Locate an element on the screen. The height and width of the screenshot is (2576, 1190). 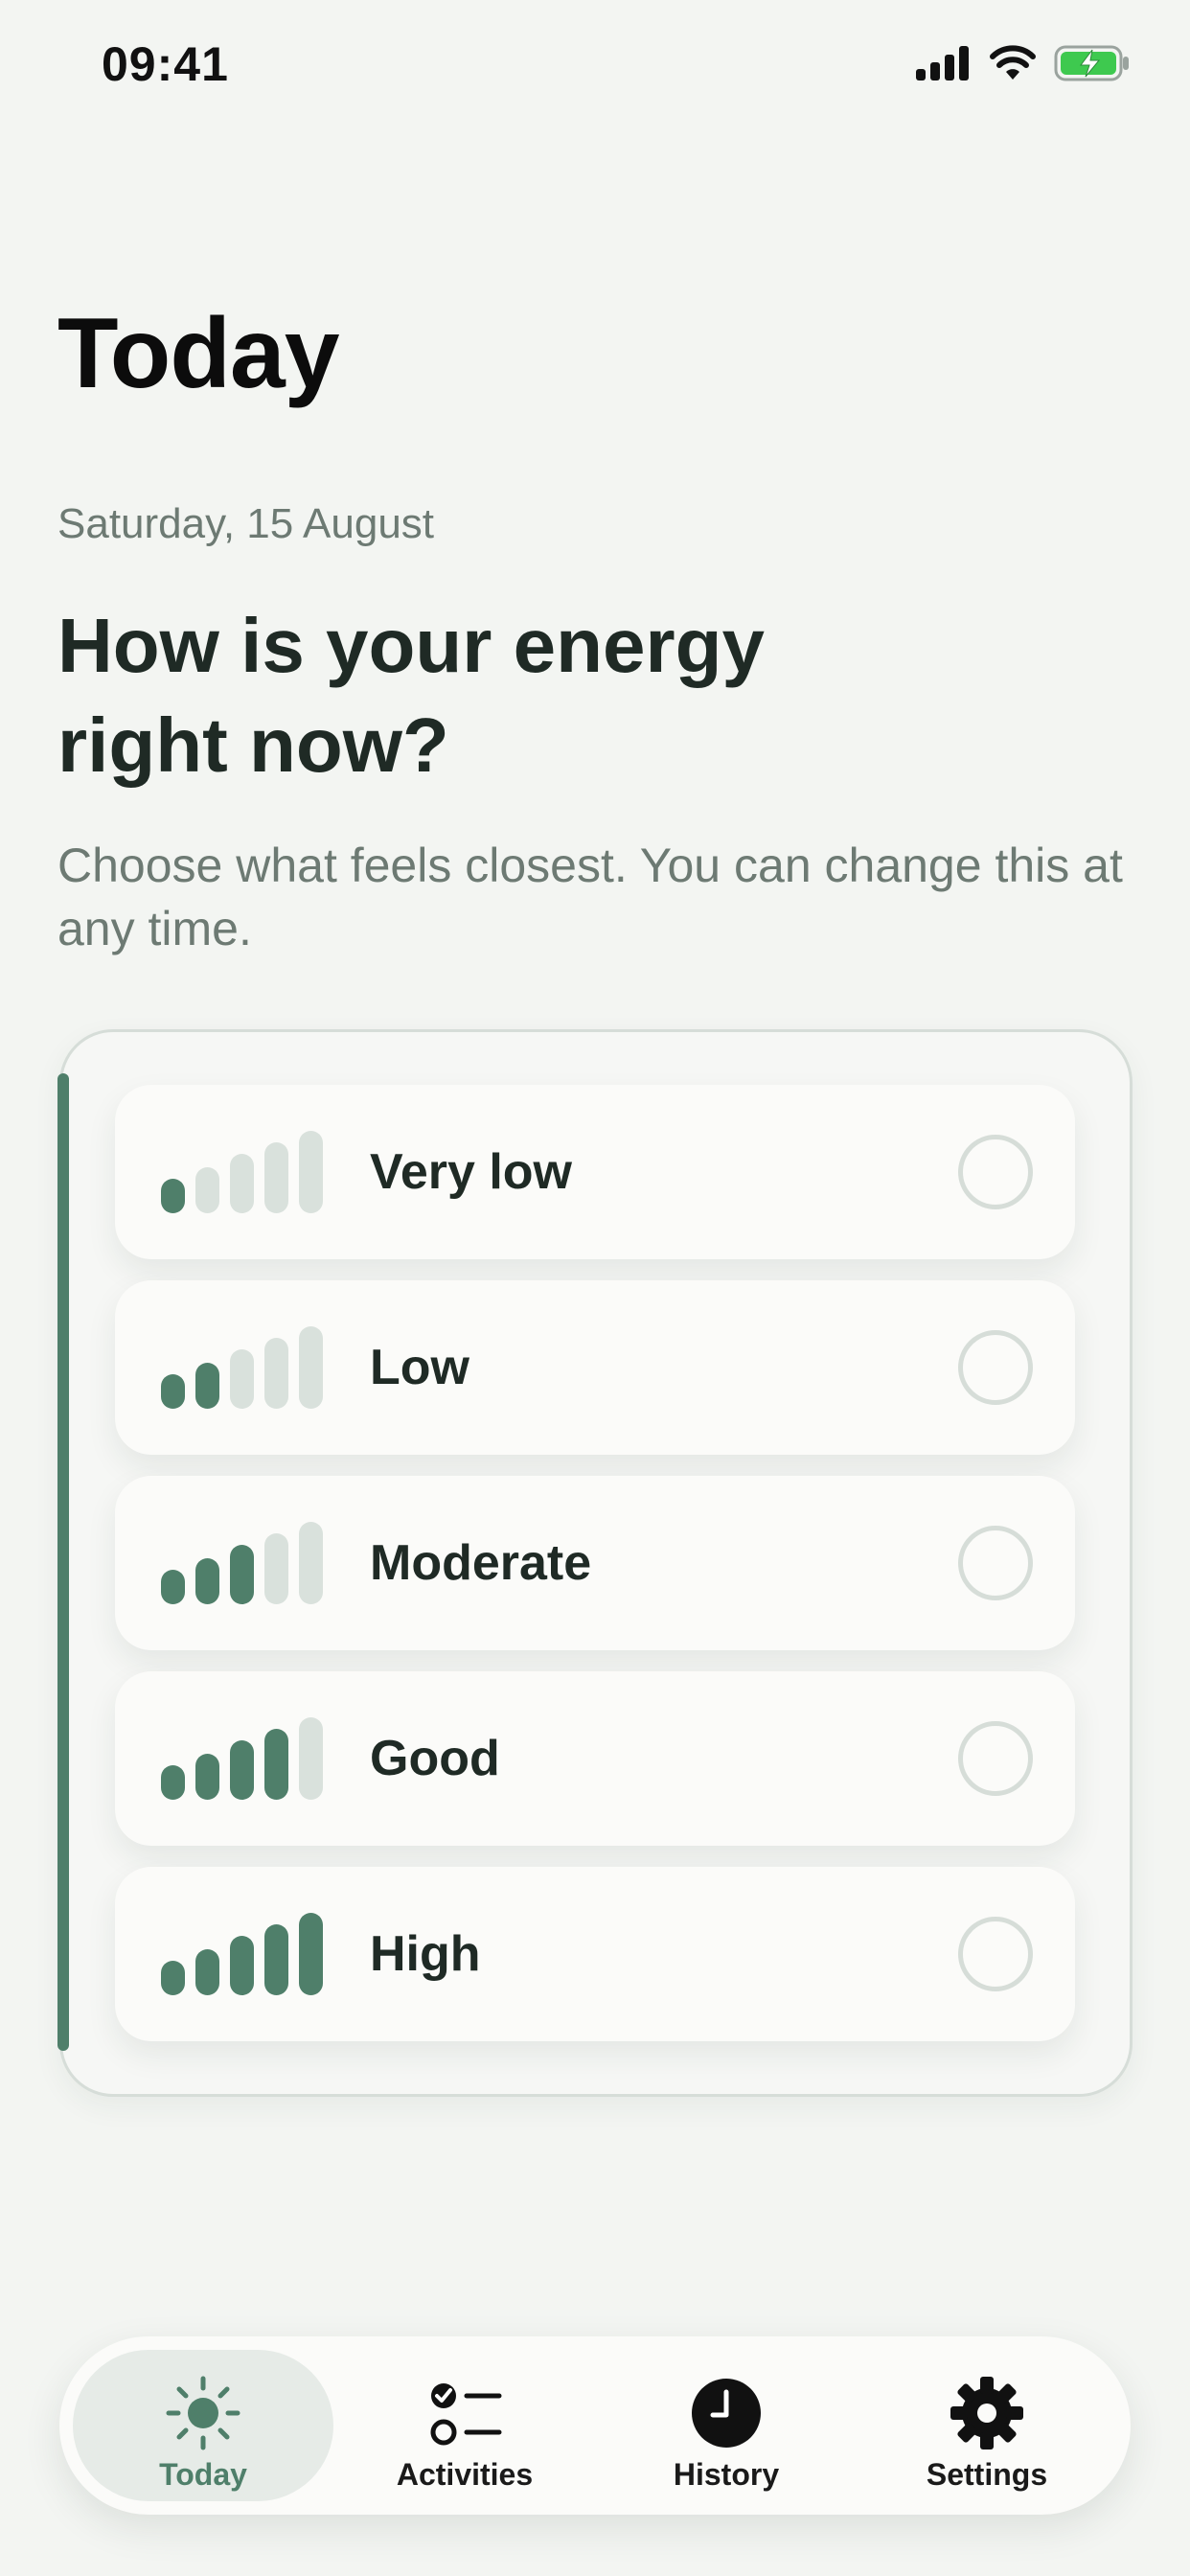
status-time: 09:41 is located at coordinates (166, 64).